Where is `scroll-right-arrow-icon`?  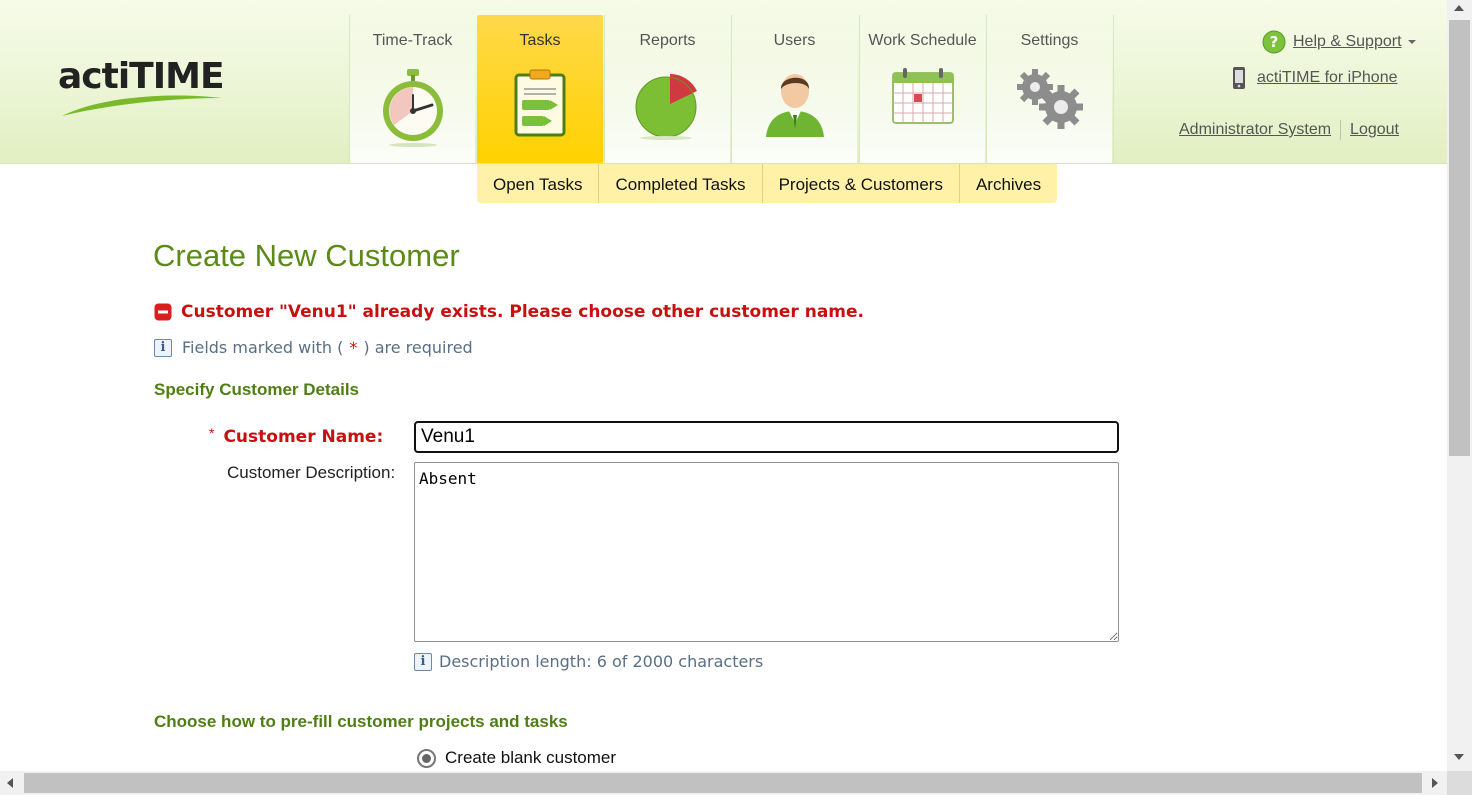 scroll-right-arrow-icon is located at coordinates (1435, 783).